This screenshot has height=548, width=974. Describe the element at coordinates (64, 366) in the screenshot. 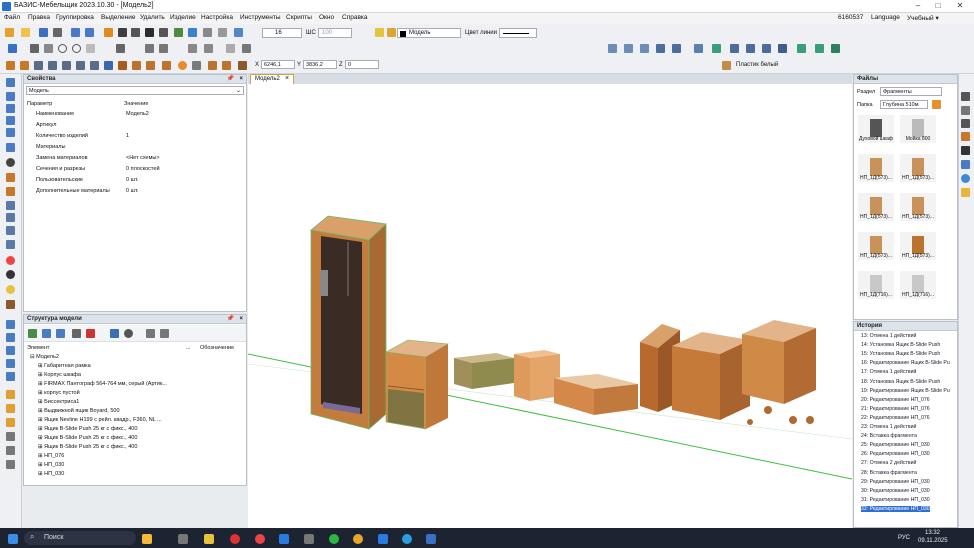

I see `tree-item: ⊞ Габаритная рамка` at that location.